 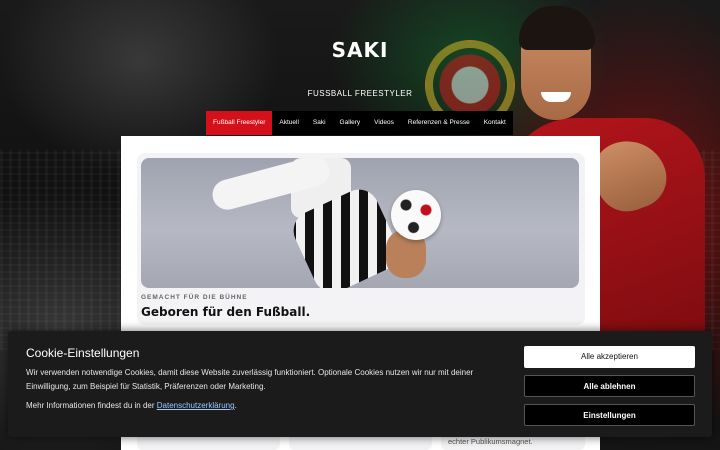 What do you see at coordinates (83, 353) in the screenshot?
I see `cookie-title: Cookie-Einstellungen` at bounding box center [83, 353].